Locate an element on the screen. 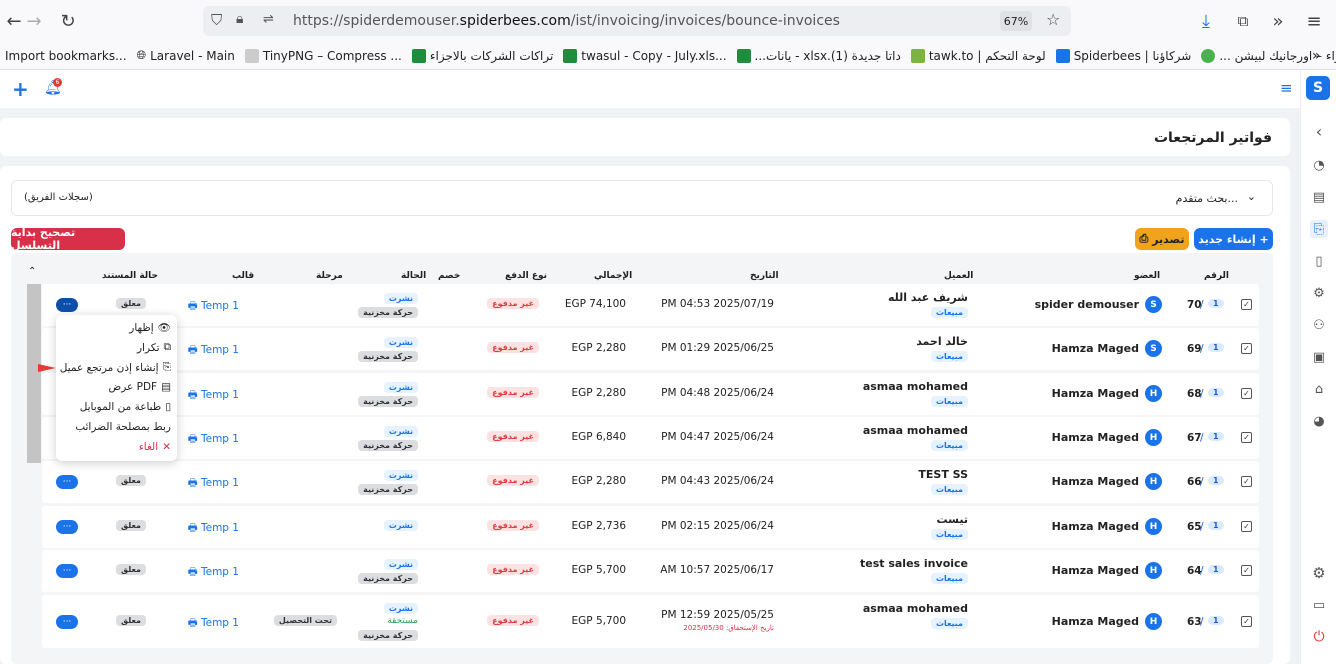 The height and width of the screenshot is (664, 1336). header-payment-type: نوع الدفع is located at coordinates (526, 276).